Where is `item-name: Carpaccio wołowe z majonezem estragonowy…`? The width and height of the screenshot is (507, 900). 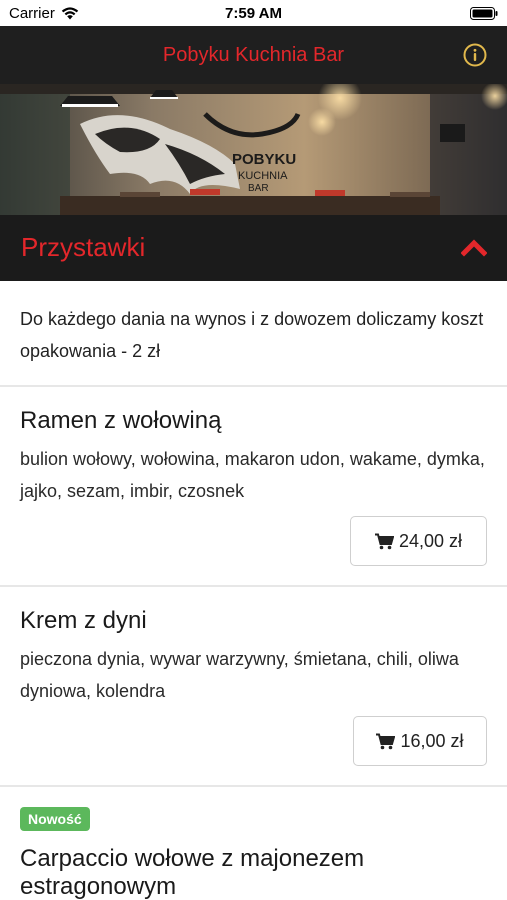 item-name: Carpaccio wołowe z majonezem estragonowy… is located at coordinates (192, 872).